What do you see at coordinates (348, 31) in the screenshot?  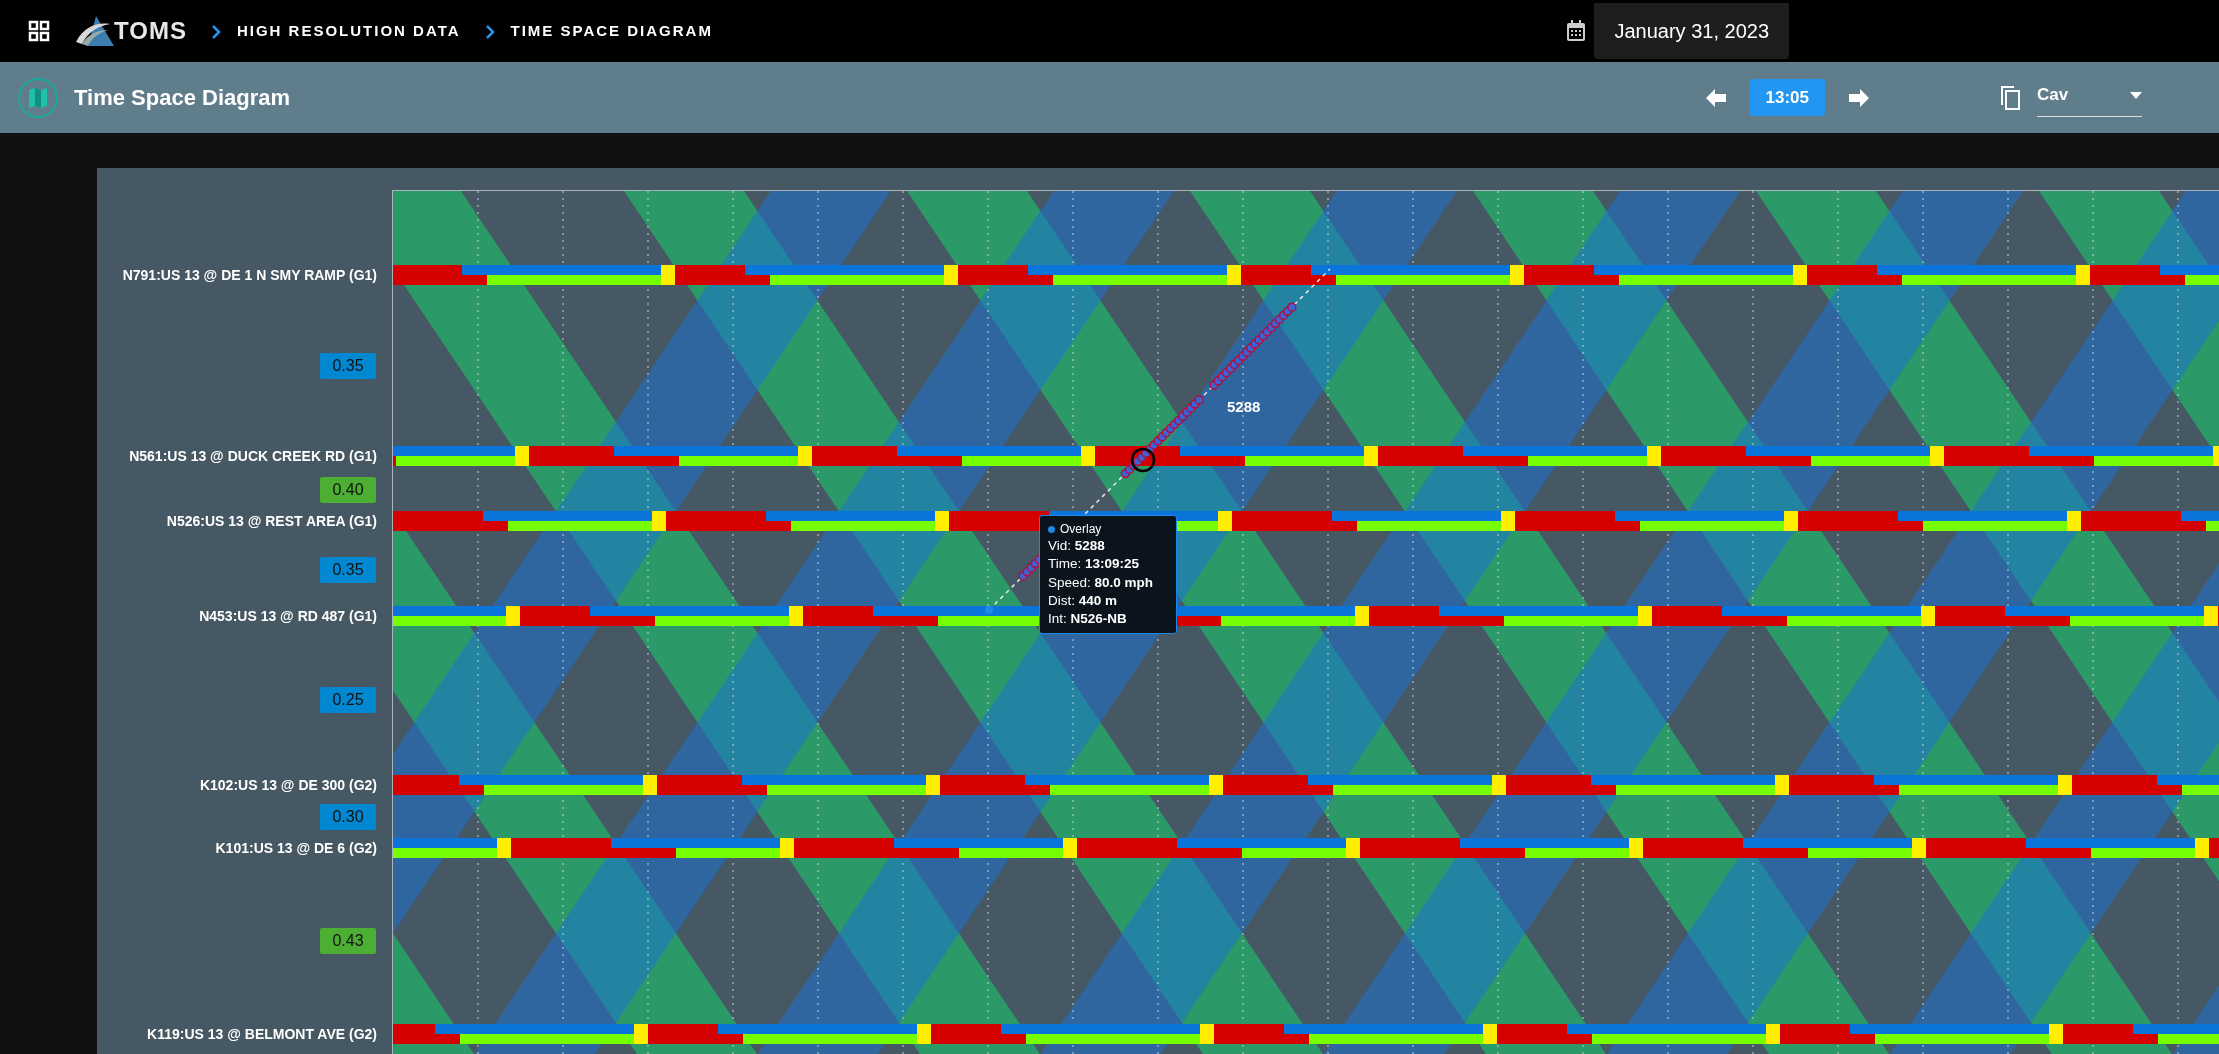 I see `breadcrumb-link: HIGH RESOLUTION DATA` at bounding box center [348, 31].